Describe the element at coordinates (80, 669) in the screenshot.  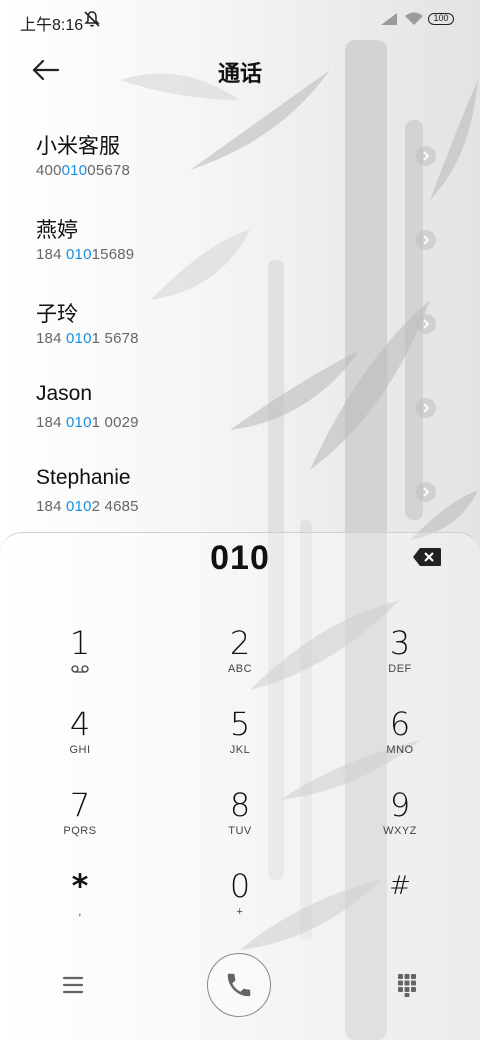
I see `voicemail-icon` at that location.